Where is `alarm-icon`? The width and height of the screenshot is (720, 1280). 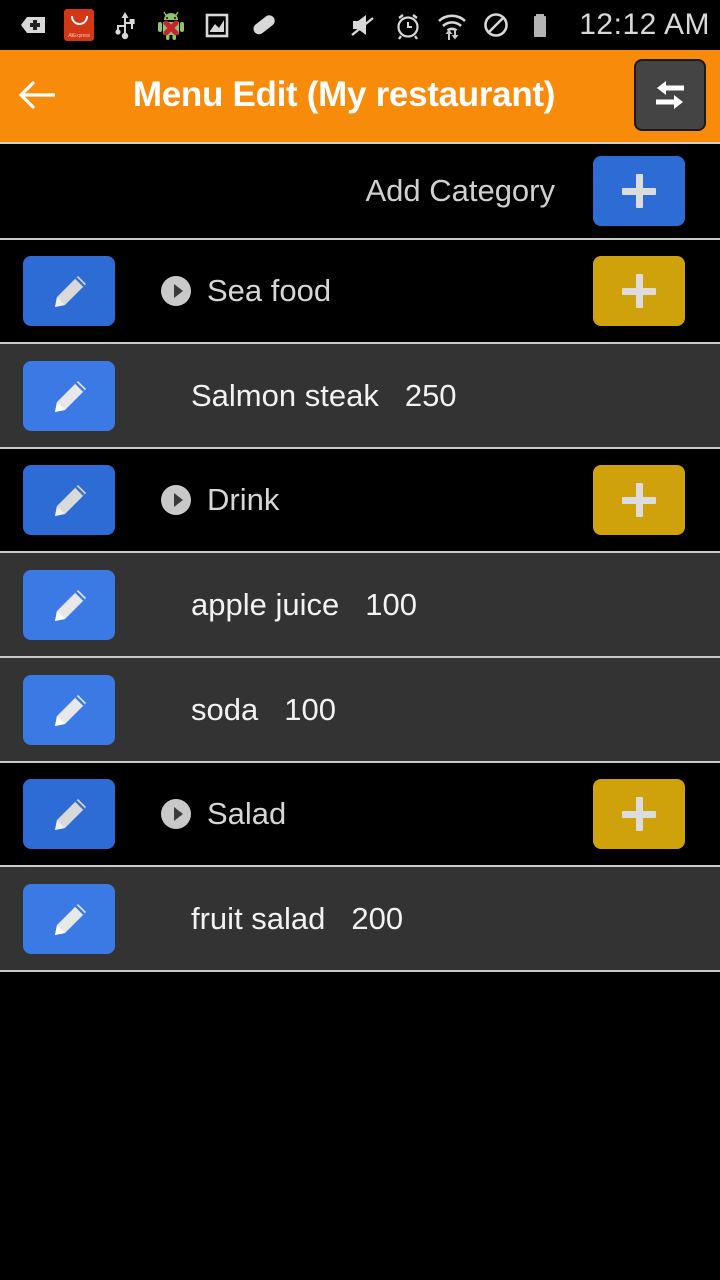
alarm-icon is located at coordinates (408, 27).